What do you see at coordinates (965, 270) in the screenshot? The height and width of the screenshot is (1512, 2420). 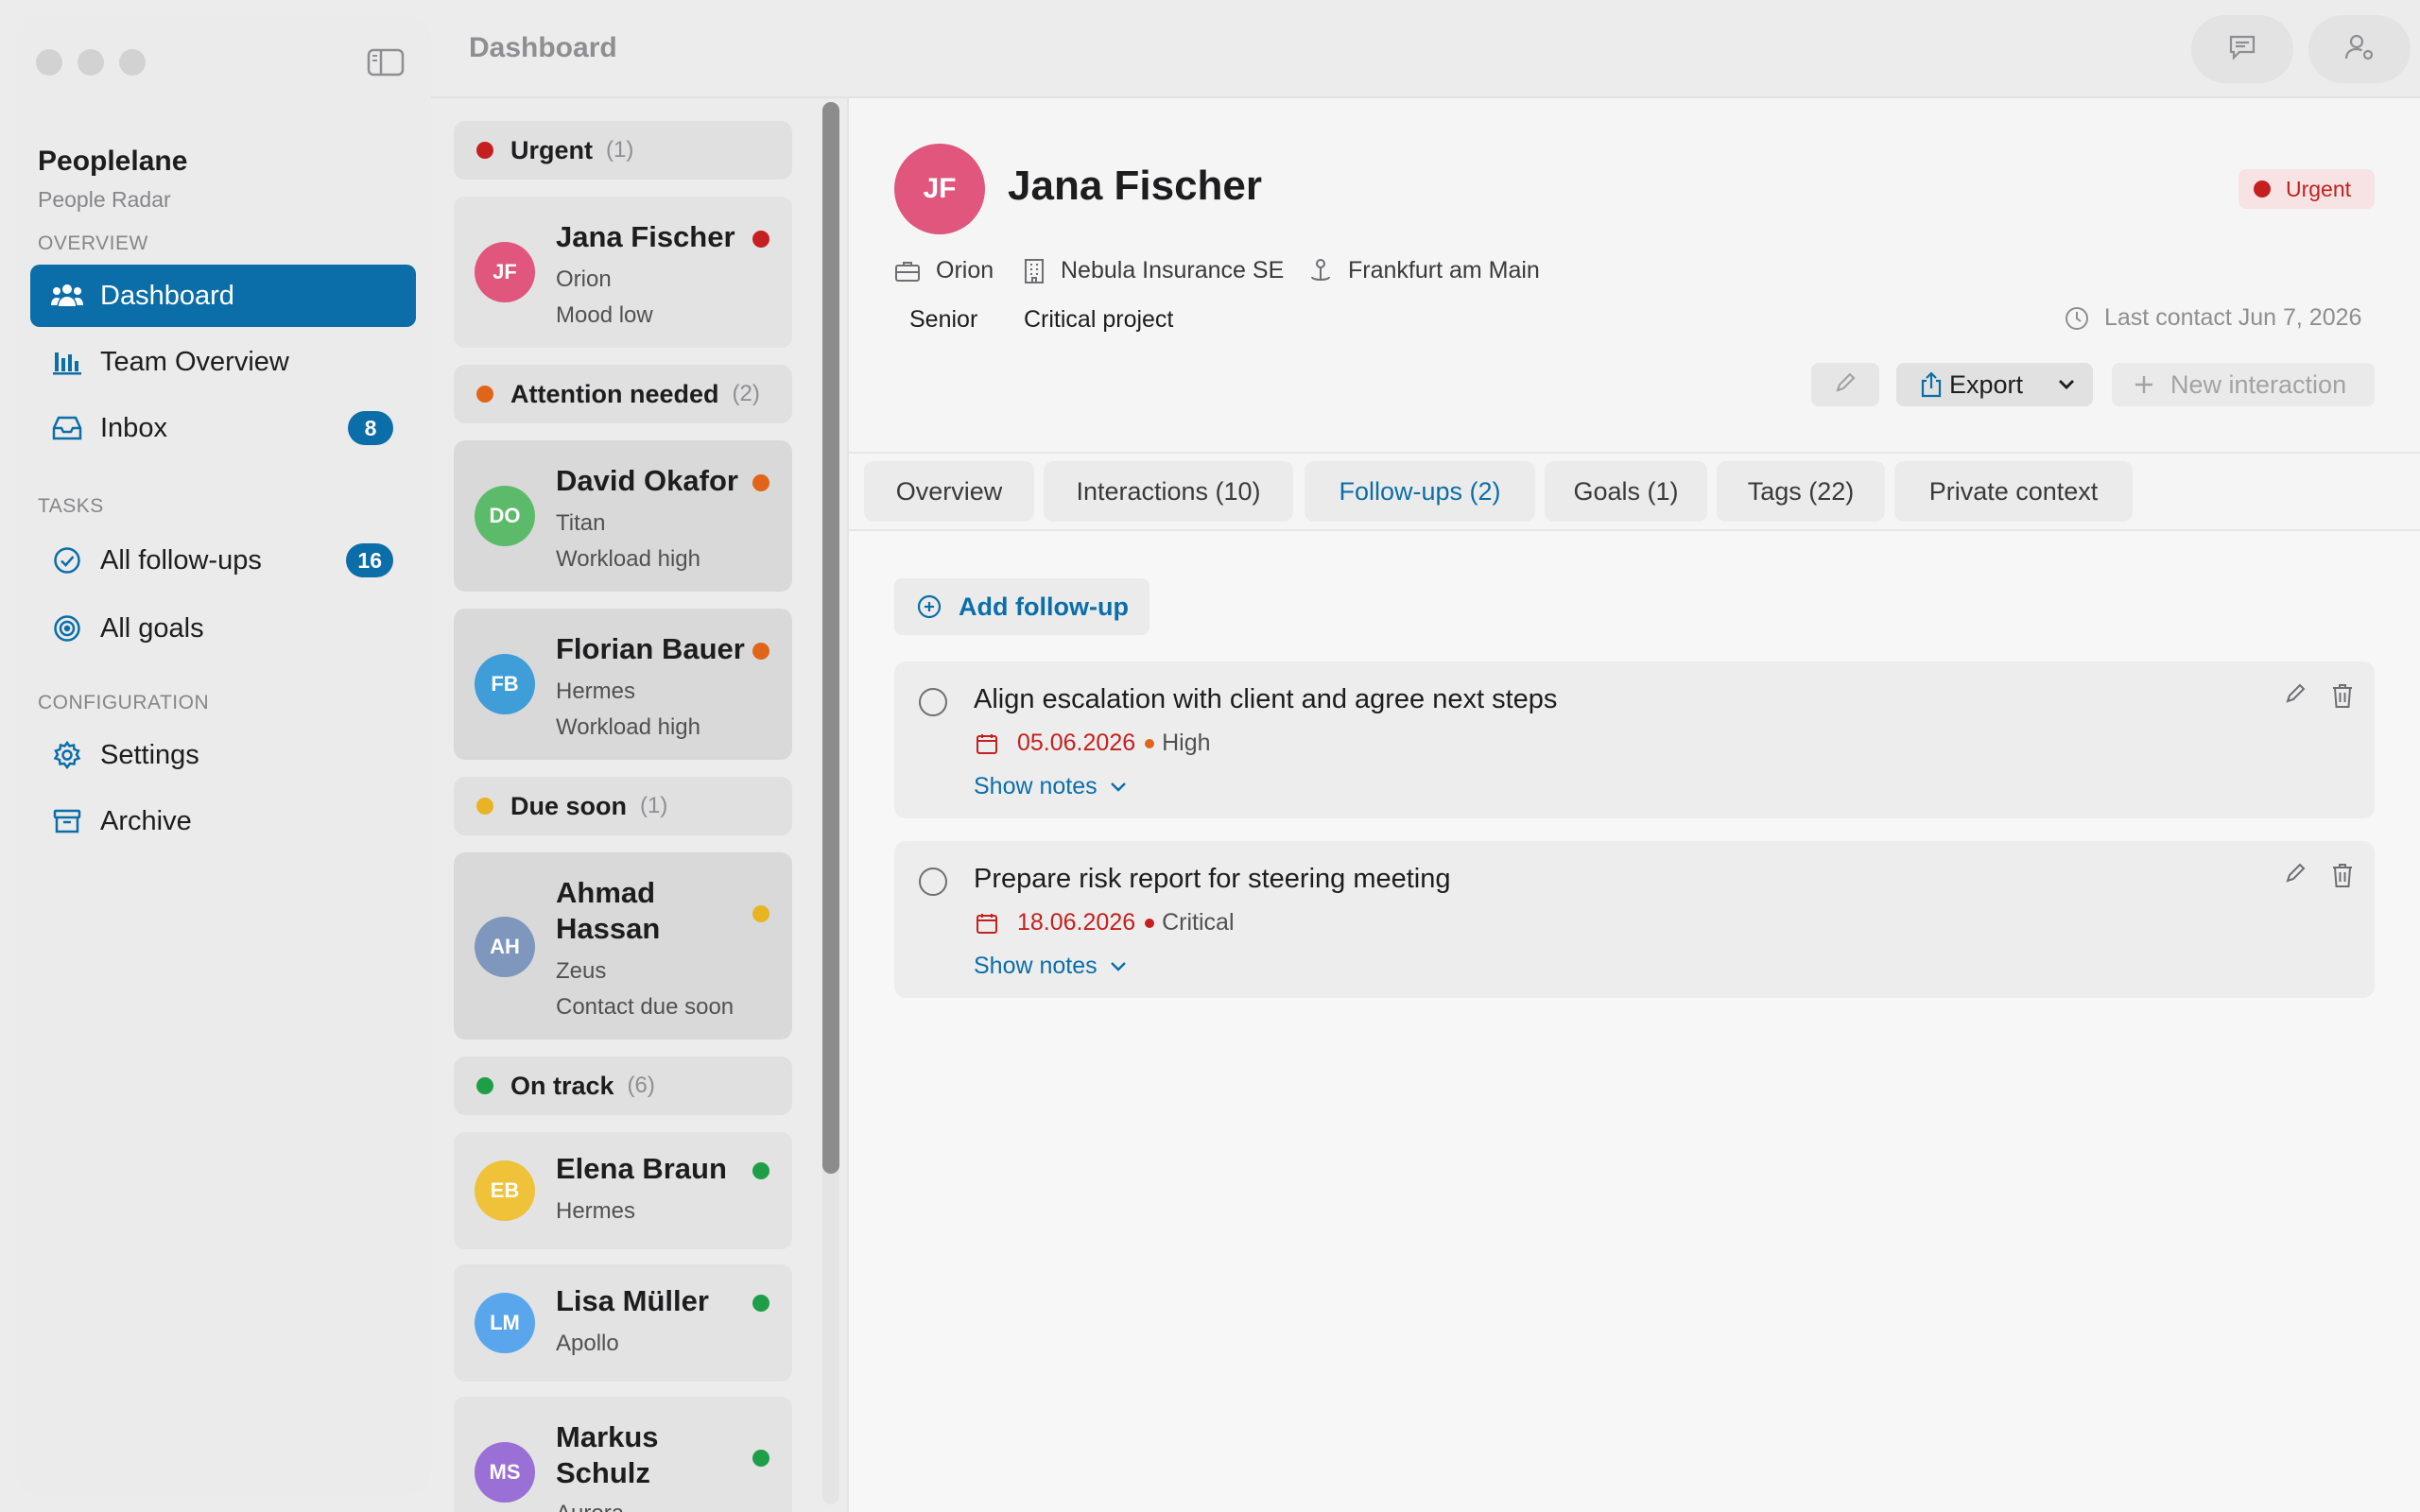 I see `team-value: Orion` at bounding box center [965, 270].